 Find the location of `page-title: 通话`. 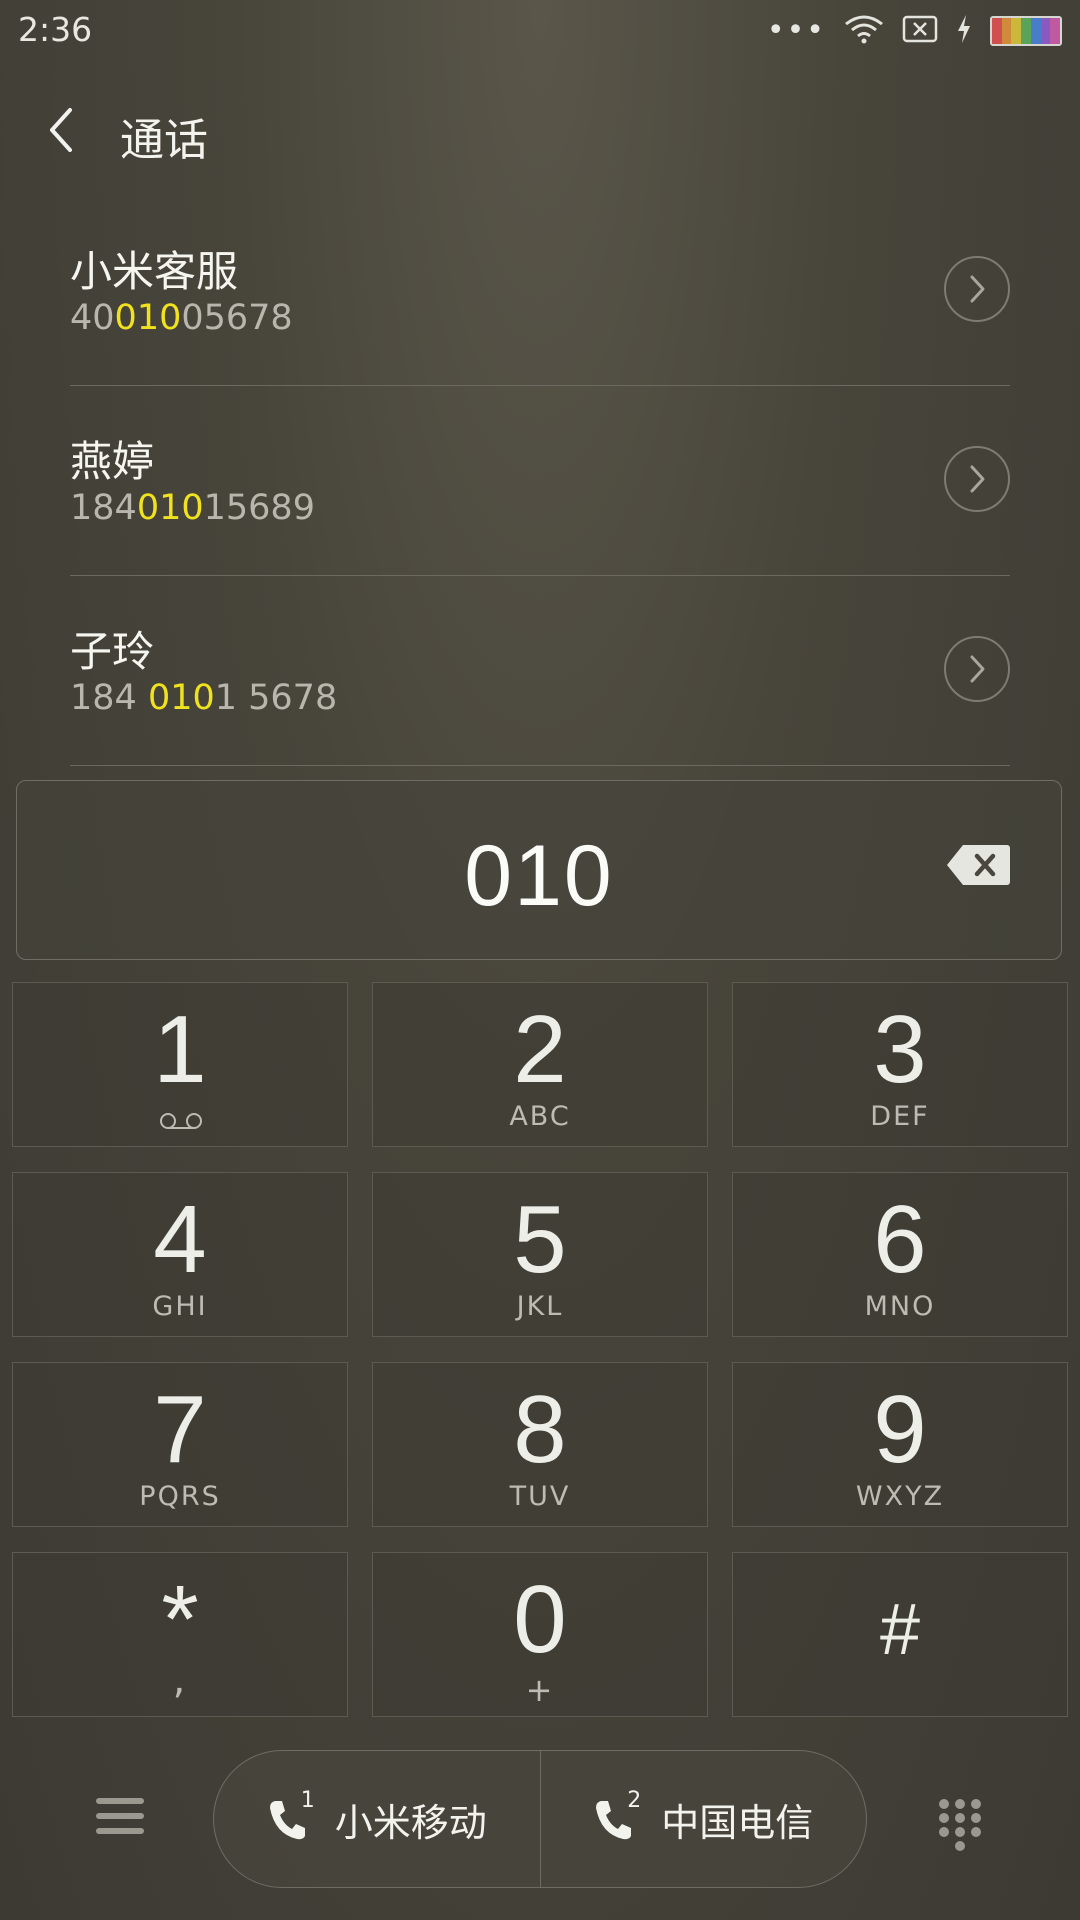

page-title: 通话 is located at coordinates (164, 140).